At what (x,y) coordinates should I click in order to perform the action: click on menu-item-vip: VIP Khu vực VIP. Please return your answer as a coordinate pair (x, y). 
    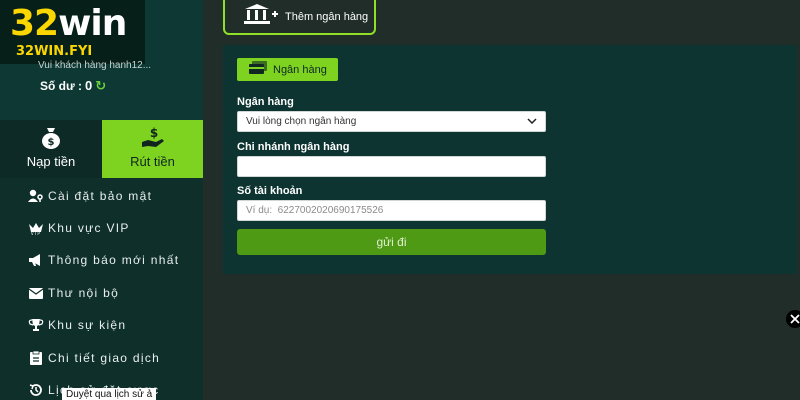
    Looking at the image, I should click on (79, 228).